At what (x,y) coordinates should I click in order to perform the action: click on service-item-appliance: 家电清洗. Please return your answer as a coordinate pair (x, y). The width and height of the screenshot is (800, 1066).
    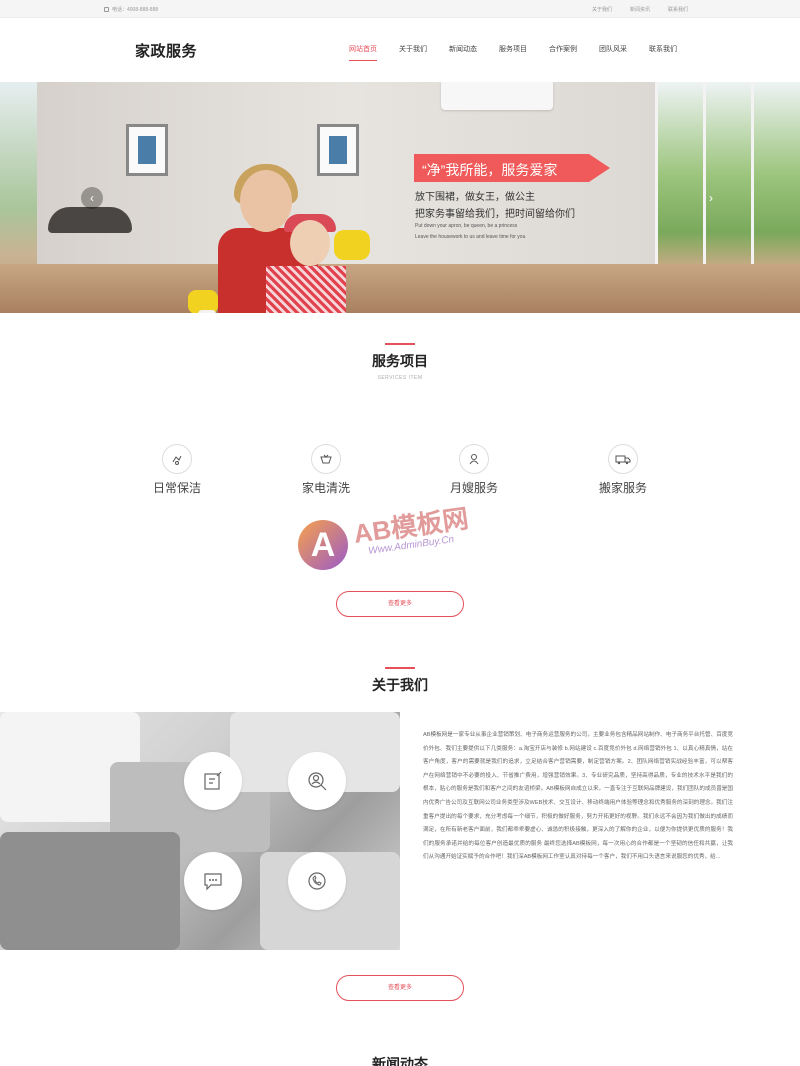
    Looking at the image, I should click on (326, 470).